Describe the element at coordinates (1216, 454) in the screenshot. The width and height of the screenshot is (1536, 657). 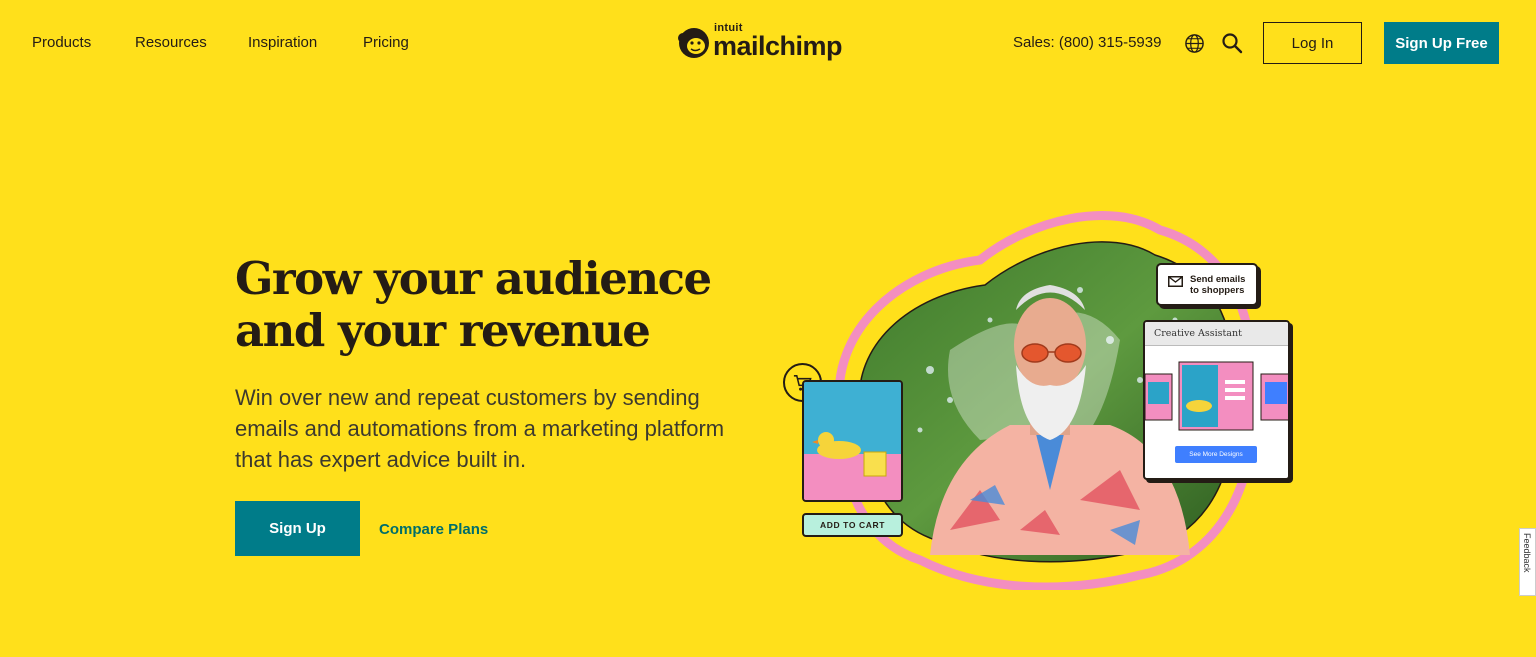
I see `see-more-designs-button: See More Designs` at that location.